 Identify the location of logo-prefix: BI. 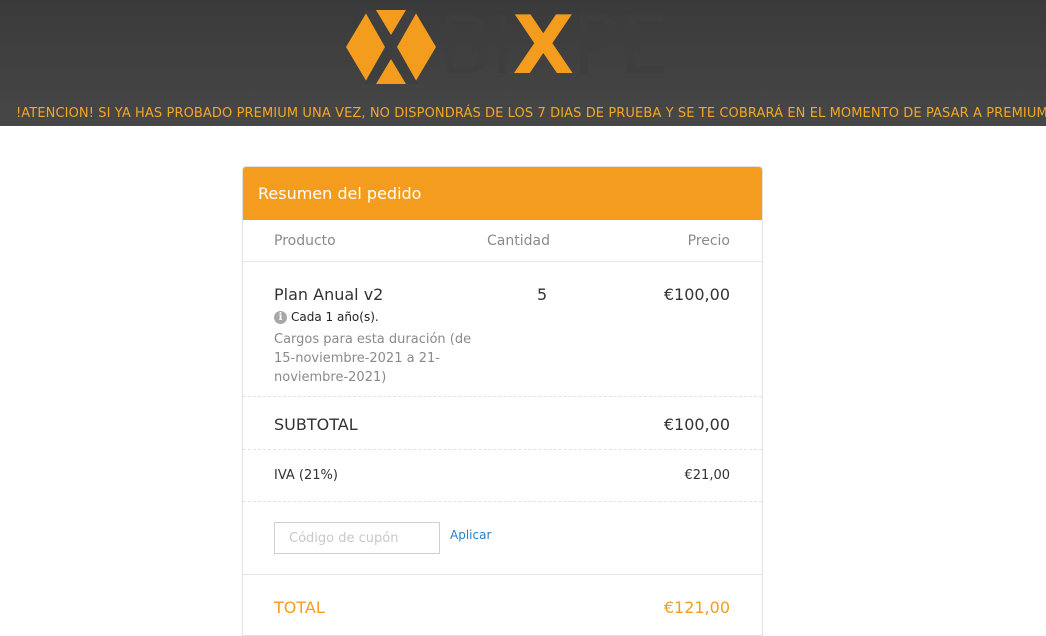
(476, 46).